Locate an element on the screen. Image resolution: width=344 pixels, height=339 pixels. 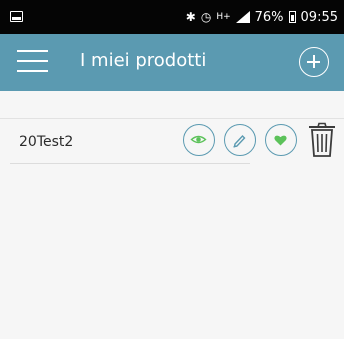
bluetooth-icon: ✱ is located at coordinates (190, 17).